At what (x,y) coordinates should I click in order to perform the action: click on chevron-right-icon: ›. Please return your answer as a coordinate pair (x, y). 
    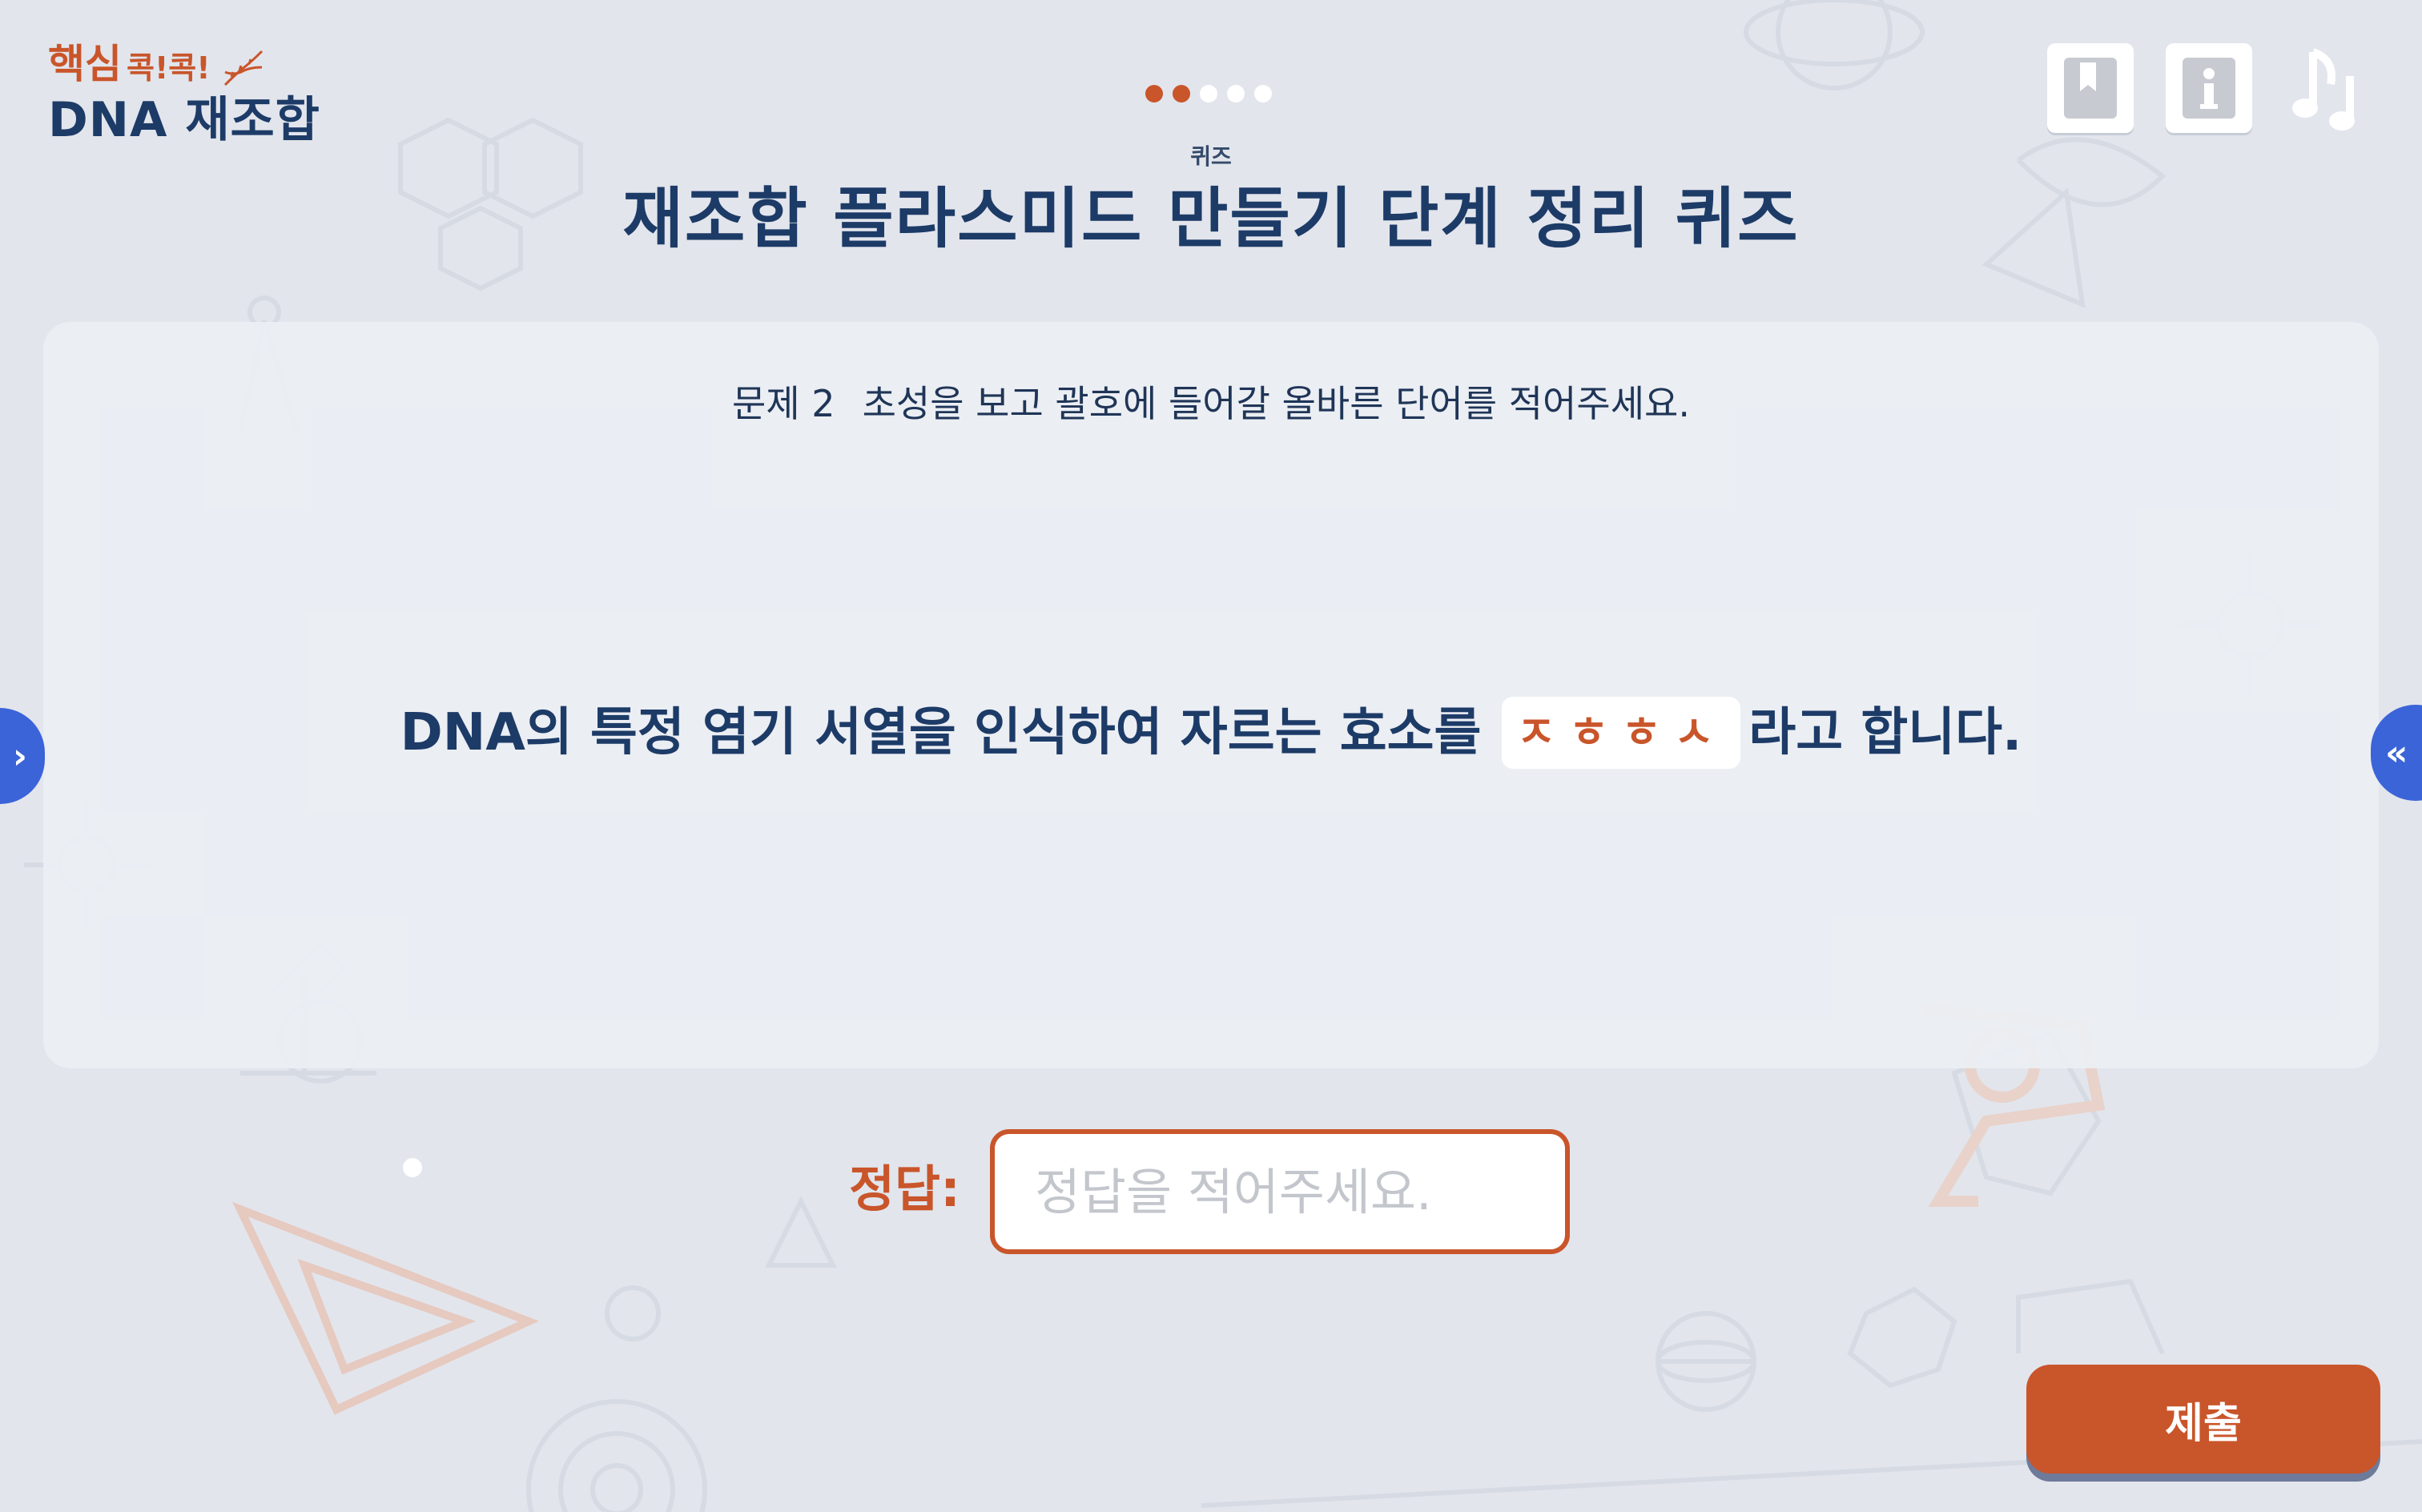
    Looking at the image, I should click on (19, 756).